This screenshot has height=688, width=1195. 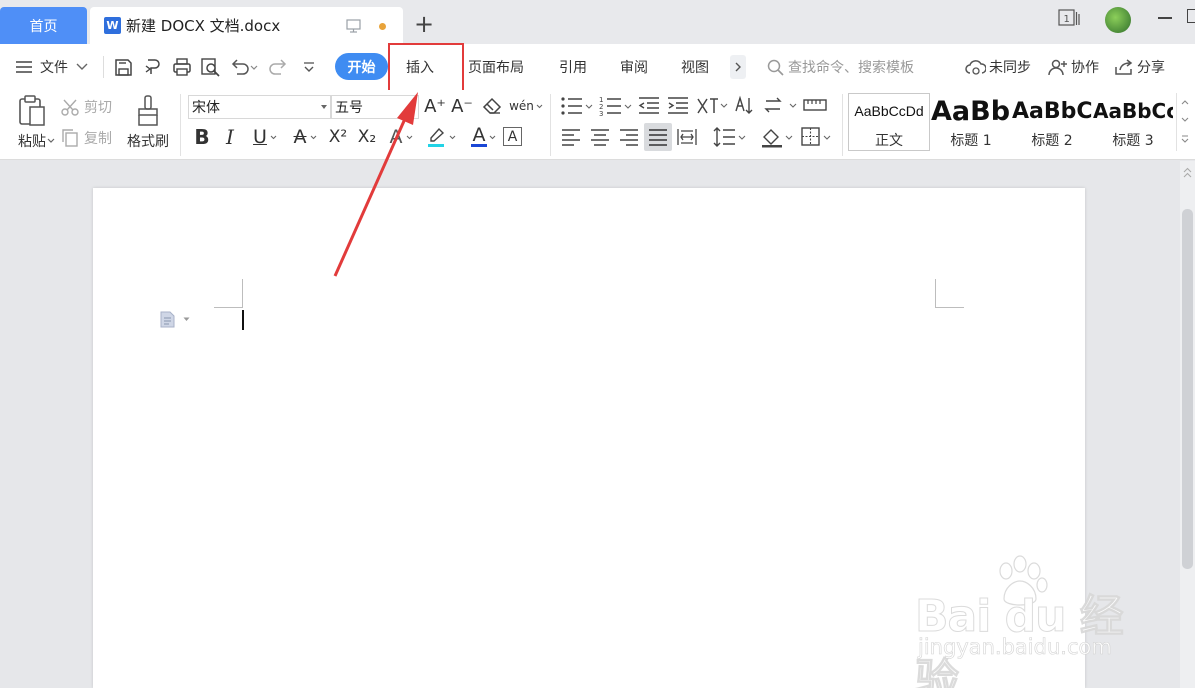 What do you see at coordinates (678, 106) in the screenshot?
I see `increase-indent-button` at bounding box center [678, 106].